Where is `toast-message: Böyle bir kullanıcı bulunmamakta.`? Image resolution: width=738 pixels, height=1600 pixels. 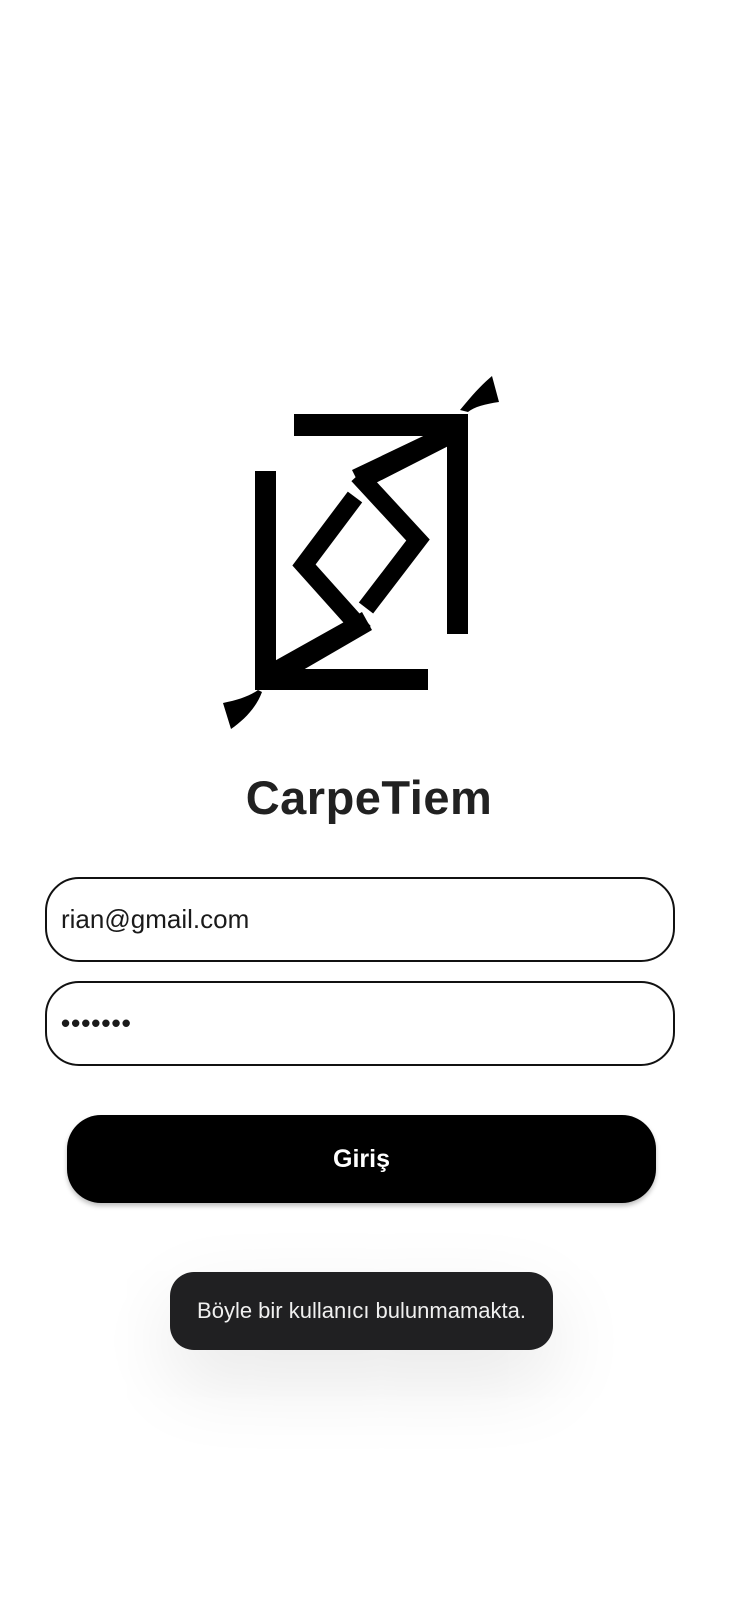 toast-message: Böyle bir kullanıcı bulunmamakta. is located at coordinates (361, 1310).